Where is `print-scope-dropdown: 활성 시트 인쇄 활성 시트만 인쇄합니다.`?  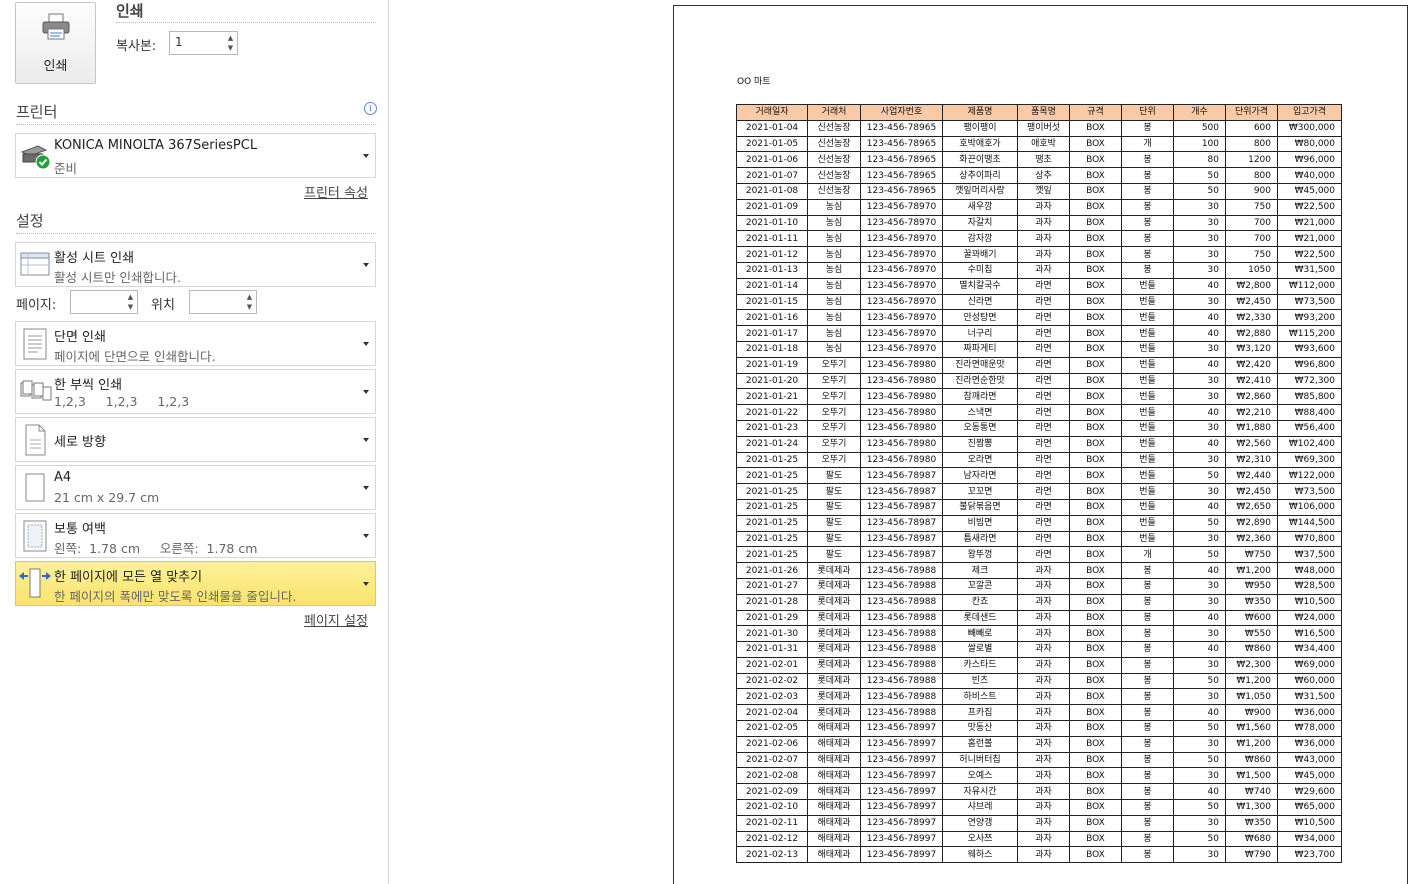 print-scope-dropdown: 활성 시트 인쇄 활성 시트만 인쇄합니다. is located at coordinates (195, 264).